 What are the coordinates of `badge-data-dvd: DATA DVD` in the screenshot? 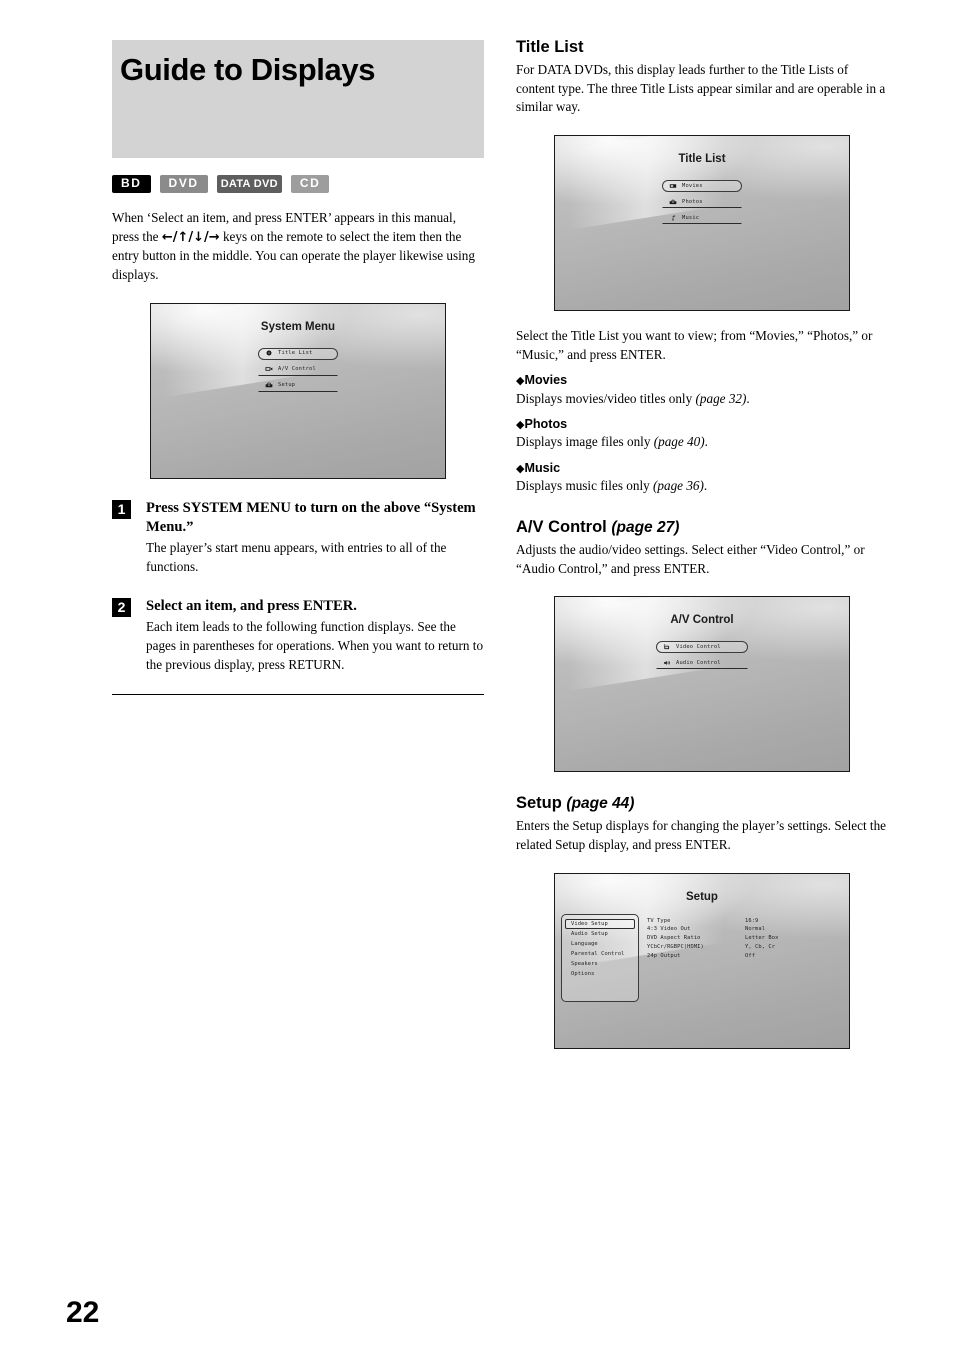 It's located at (249, 184).